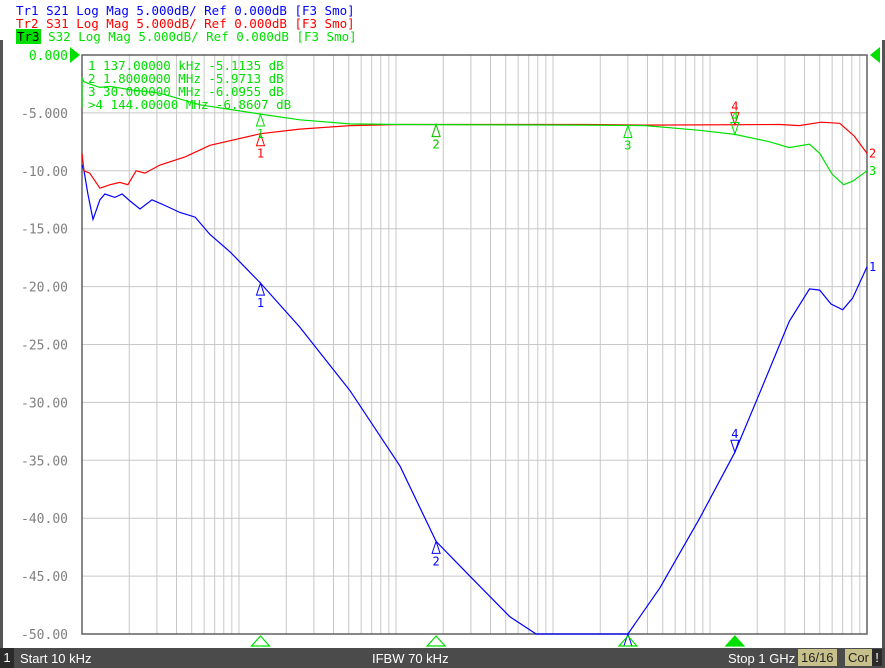 This screenshot has width=885, height=668. What do you see at coordinates (872, 267) in the screenshot?
I see `trace-end-label: 1` at bounding box center [872, 267].